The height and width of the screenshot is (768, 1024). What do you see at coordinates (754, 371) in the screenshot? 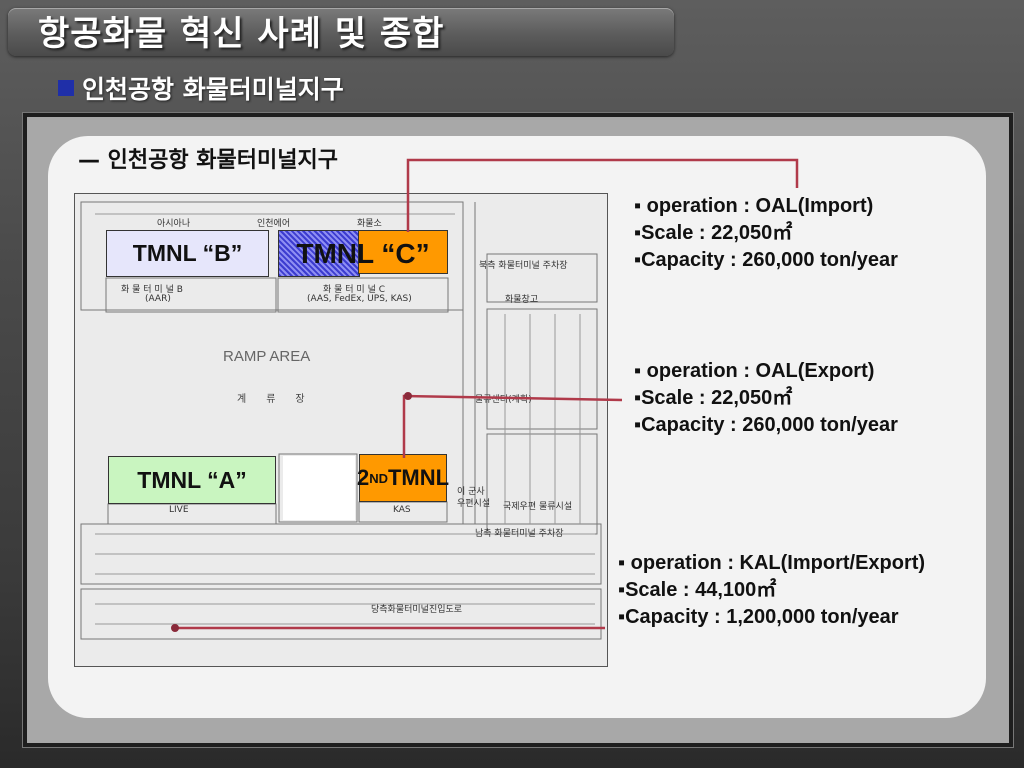
I see `info-export-operation: ▪ operation : OAL(Export)` at bounding box center [754, 371].